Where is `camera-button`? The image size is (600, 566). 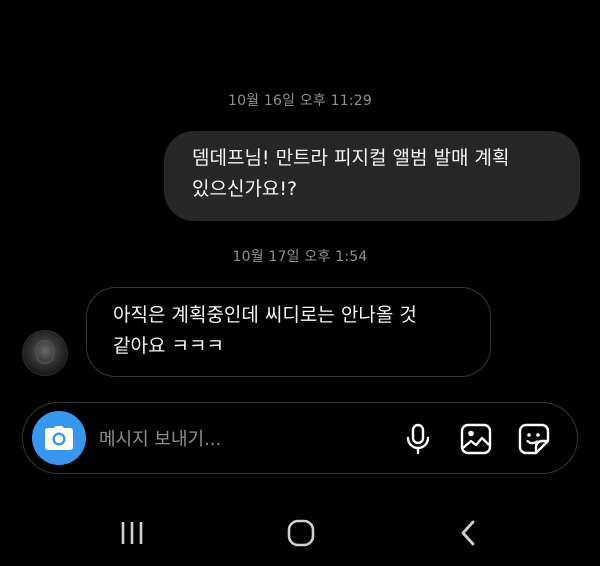
camera-button is located at coordinates (59, 438).